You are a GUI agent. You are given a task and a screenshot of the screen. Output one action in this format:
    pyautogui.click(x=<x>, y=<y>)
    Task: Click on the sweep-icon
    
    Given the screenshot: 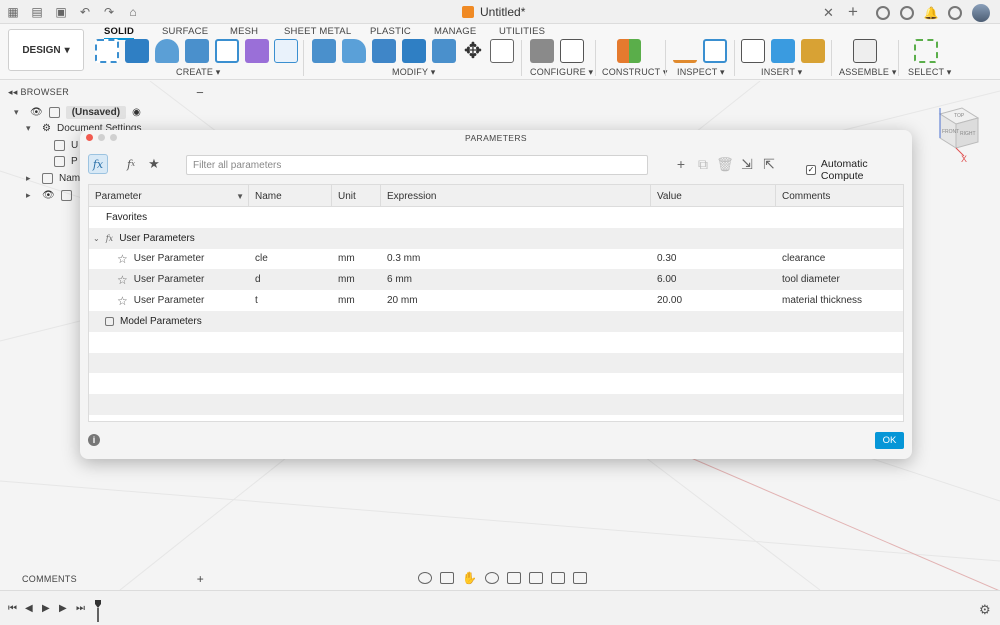 What is the action you would take?
    pyautogui.click(x=197, y=51)
    